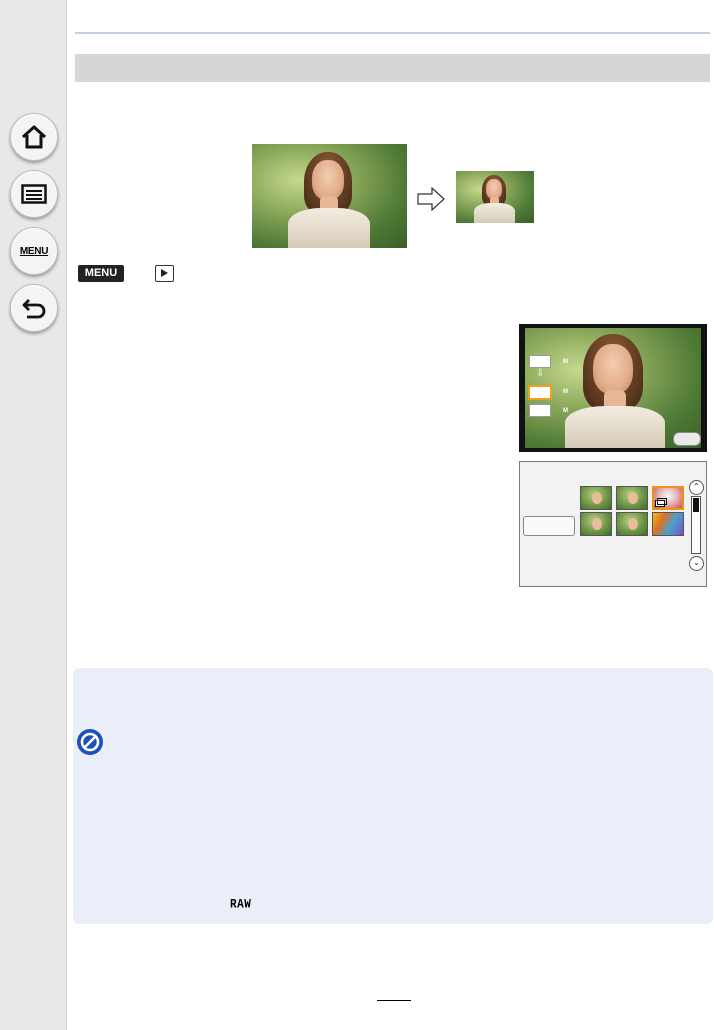 Image resolution: width=714 pixels, height=1030 pixels. Describe the element at coordinates (241, 905) in the screenshot. I see `raw-format-label: RAW` at that location.